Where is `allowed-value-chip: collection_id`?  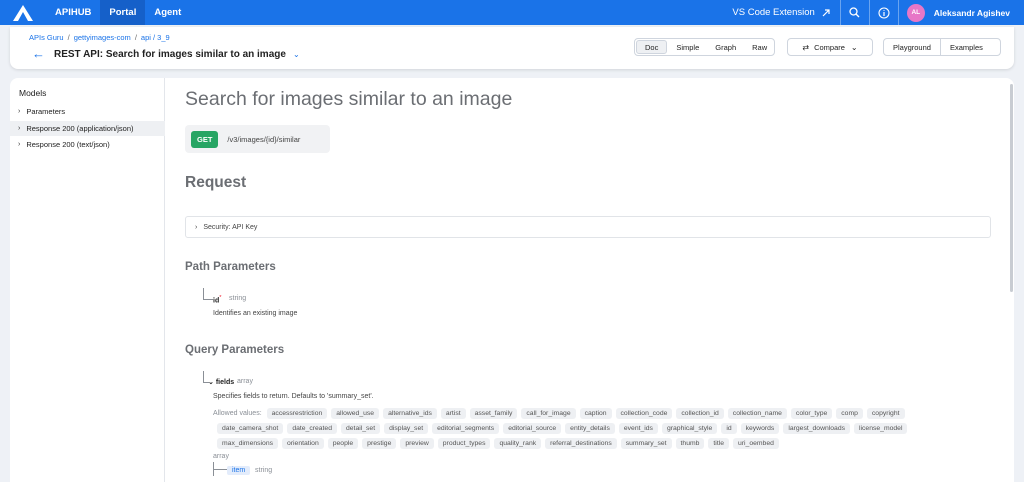
allowed-value-chip: collection_id is located at coordinates (700, 413).